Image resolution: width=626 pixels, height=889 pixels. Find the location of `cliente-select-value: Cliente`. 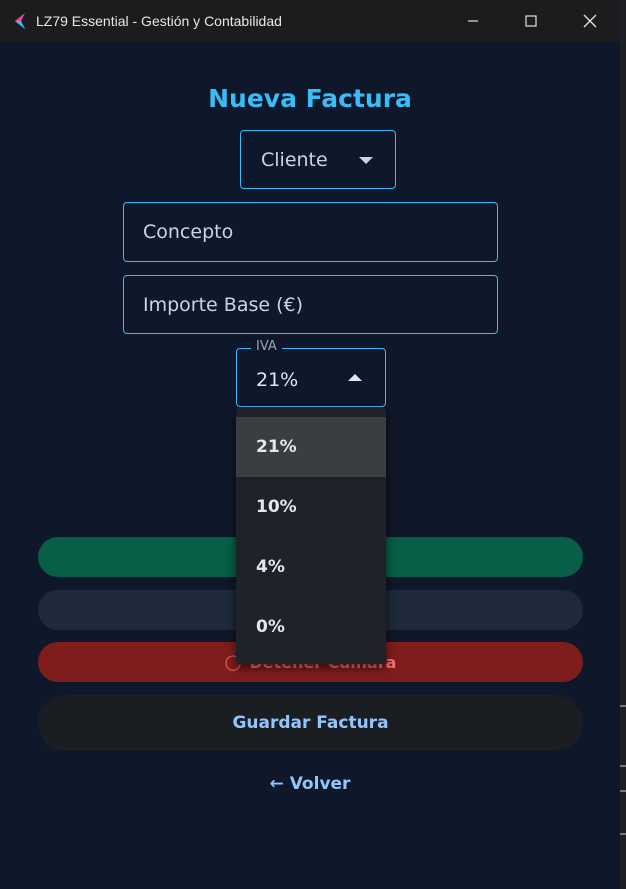

cliente-select-value: Cliente is located at coordinates (294, 159).